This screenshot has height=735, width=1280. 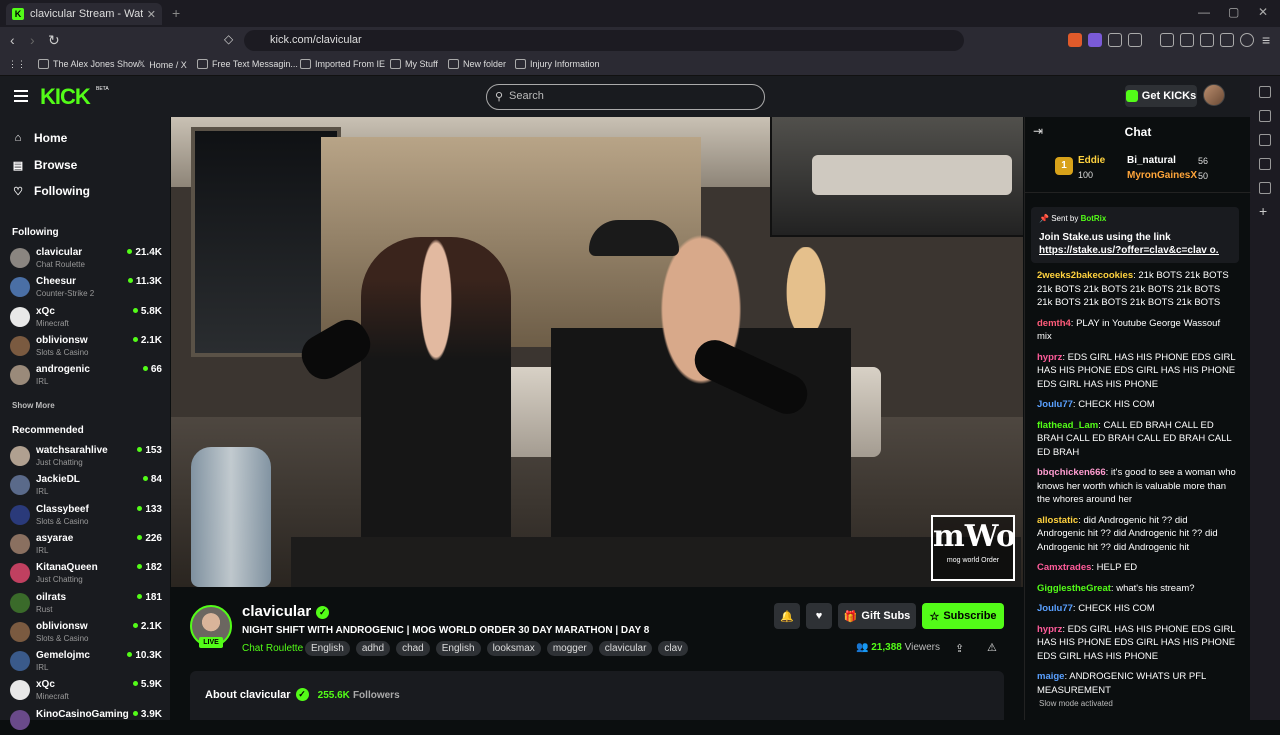 What do you see at coordinates (86, 662) in the screenshot?
I see `sidebar-channel: Gemelojmc IRL 10.3K` at bounding box center [86, 662].